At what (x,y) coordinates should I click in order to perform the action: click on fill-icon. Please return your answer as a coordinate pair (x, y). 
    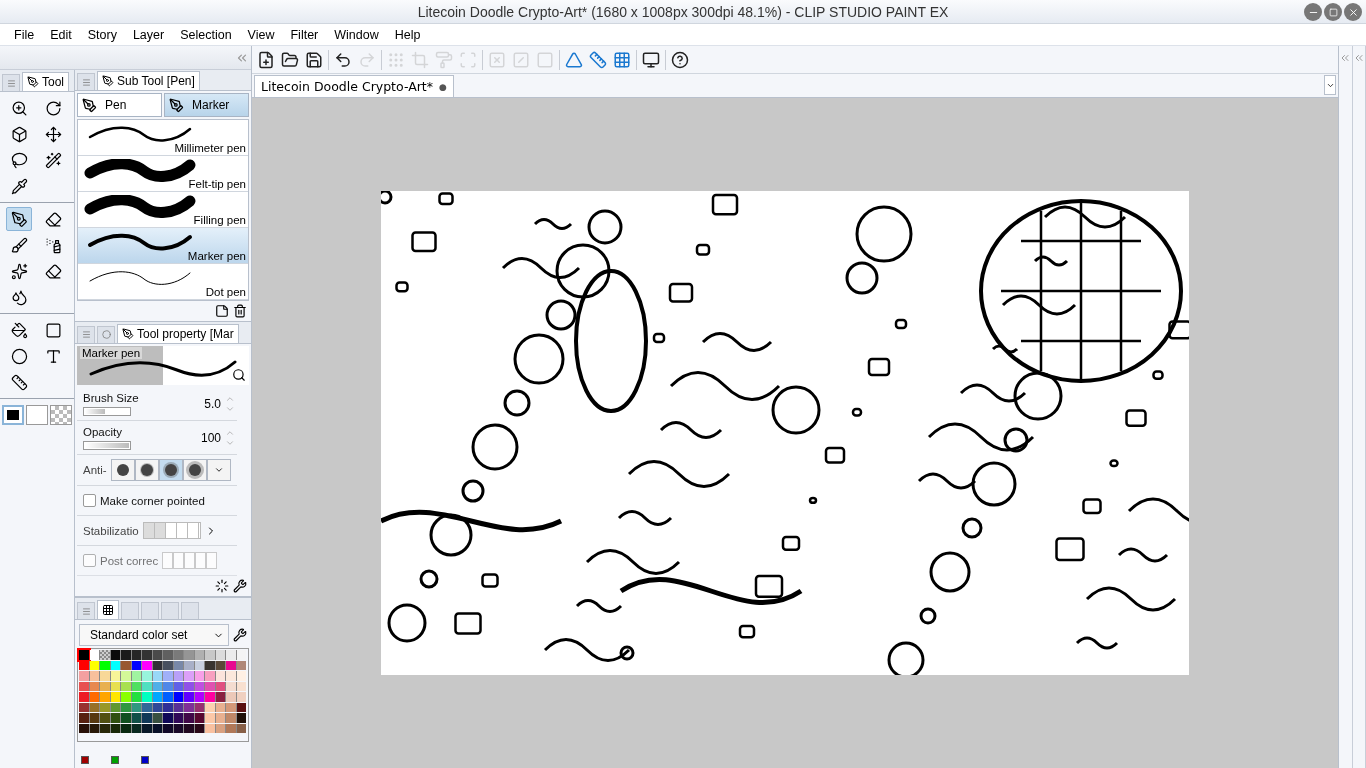
    Looking at the image, I should click on (444, 59).